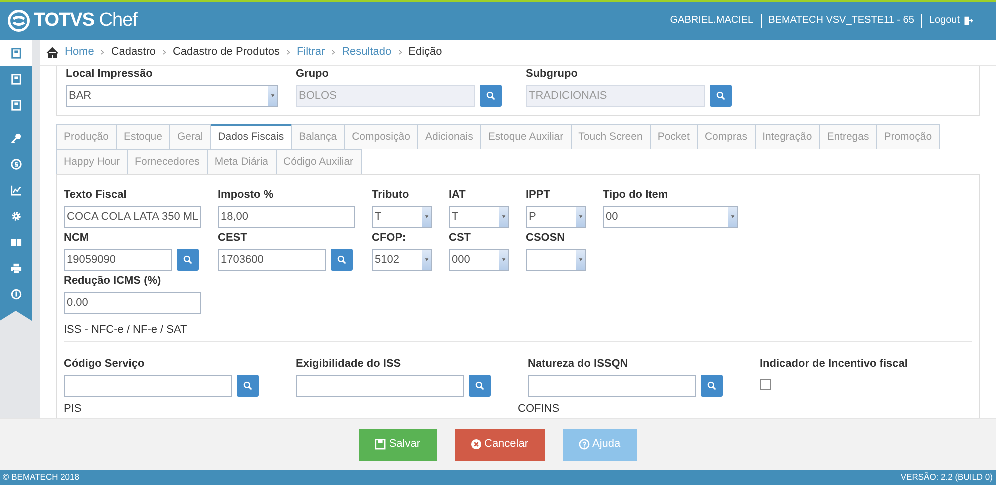  What do you see at coordinates (458, 195) in the screenshot?
I see `field-label: IAT` at bounding box center [458, 195].